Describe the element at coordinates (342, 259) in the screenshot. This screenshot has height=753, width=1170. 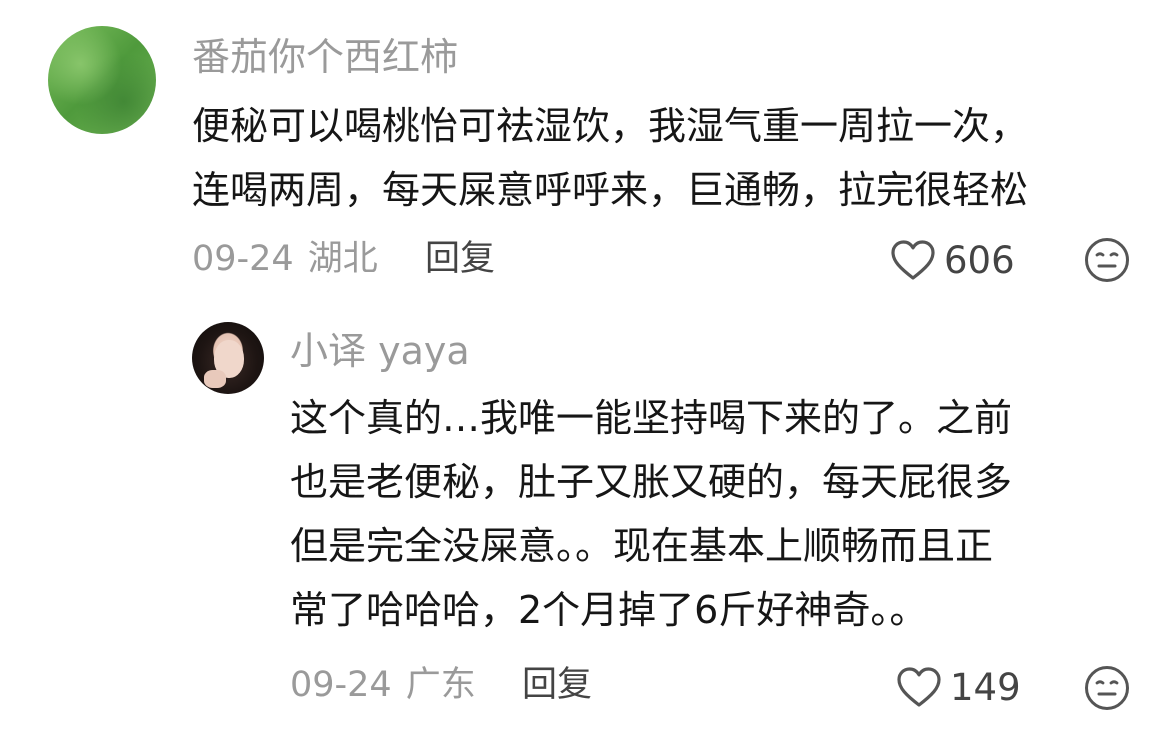
I see `comment-location: 湖北` at that location.